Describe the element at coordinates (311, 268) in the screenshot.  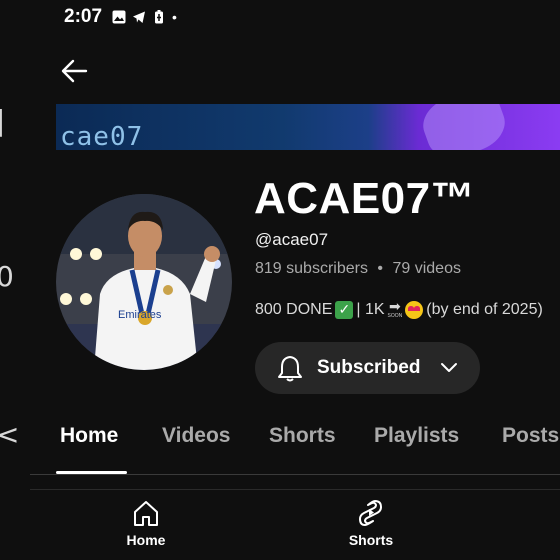
I see `subscriber-count: 819 subscribers` at that location.